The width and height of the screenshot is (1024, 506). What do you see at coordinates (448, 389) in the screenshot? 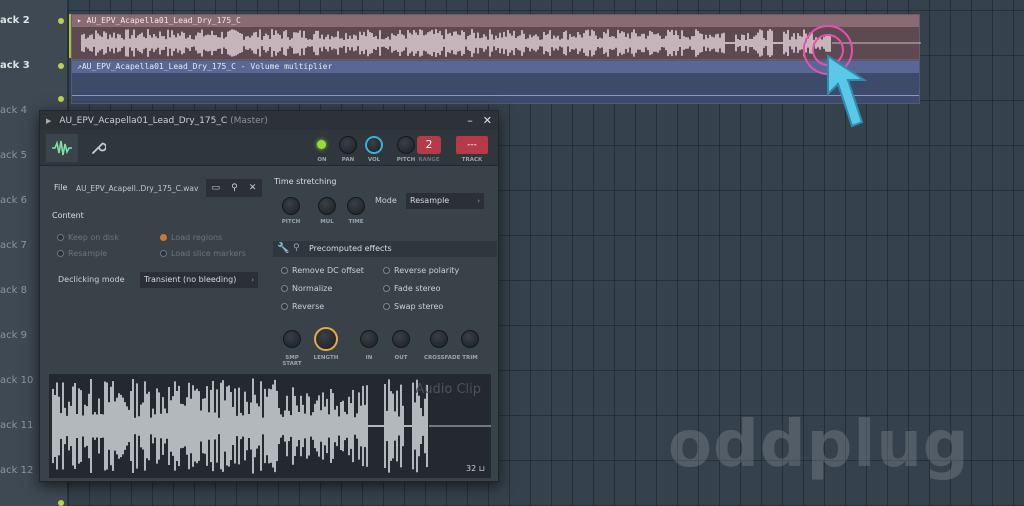
I see `audio-clip-watermark: Audio Clip` at bounding box center [448, 389].